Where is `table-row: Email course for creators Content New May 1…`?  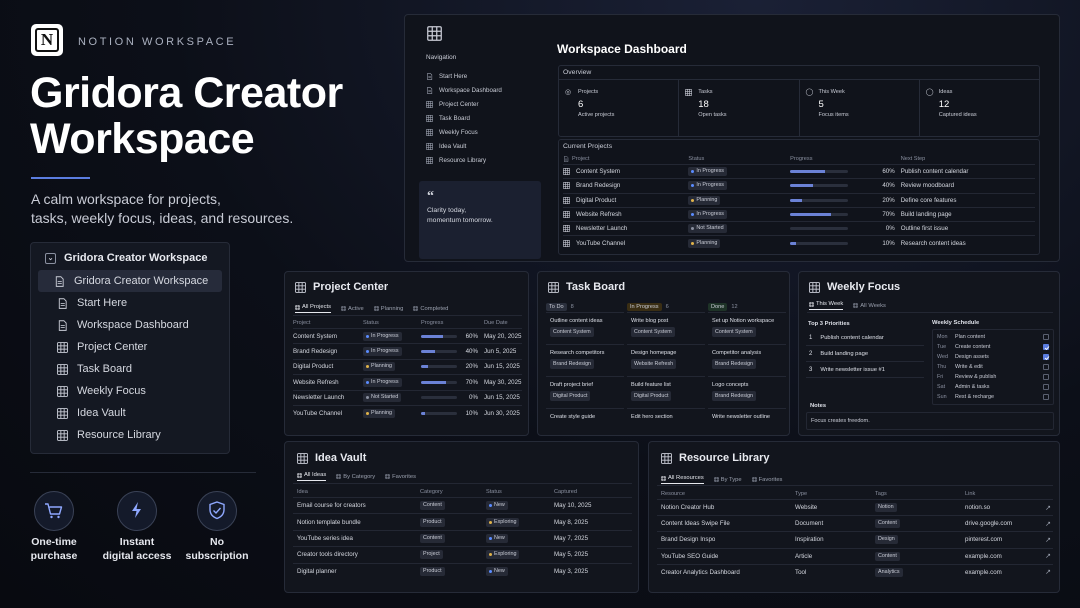 table-row: Email course for creators Content New May 1… is located at coordinates (462, 505).